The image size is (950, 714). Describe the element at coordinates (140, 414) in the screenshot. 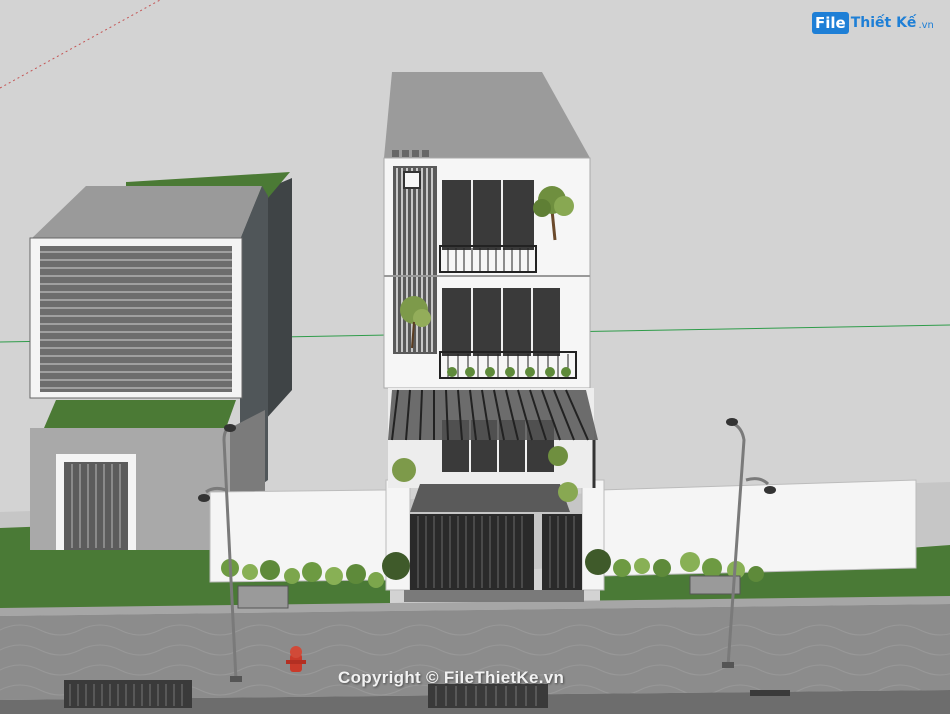

I see `neighbor-lower-roof-garden` at that location.